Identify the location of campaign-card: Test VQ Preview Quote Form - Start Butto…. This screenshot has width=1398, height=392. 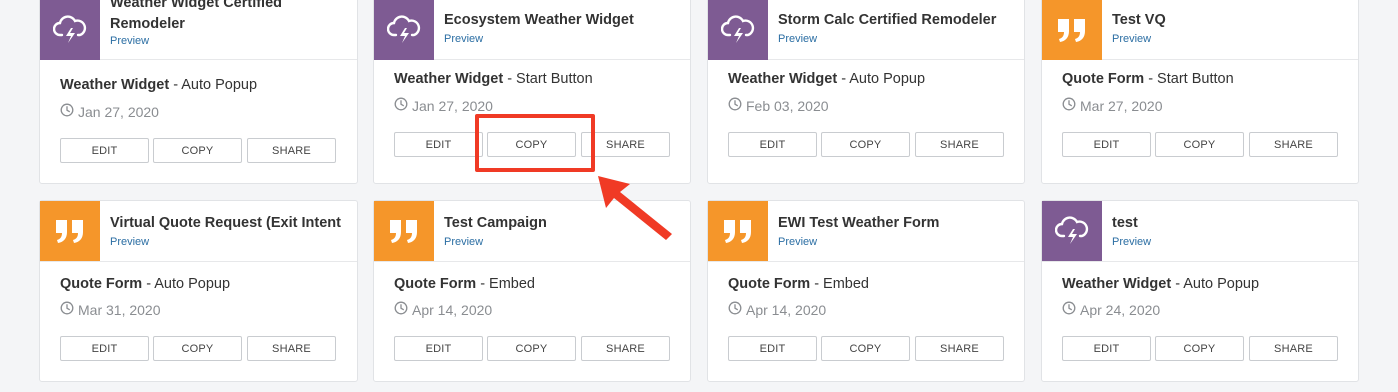
(1200, 92).